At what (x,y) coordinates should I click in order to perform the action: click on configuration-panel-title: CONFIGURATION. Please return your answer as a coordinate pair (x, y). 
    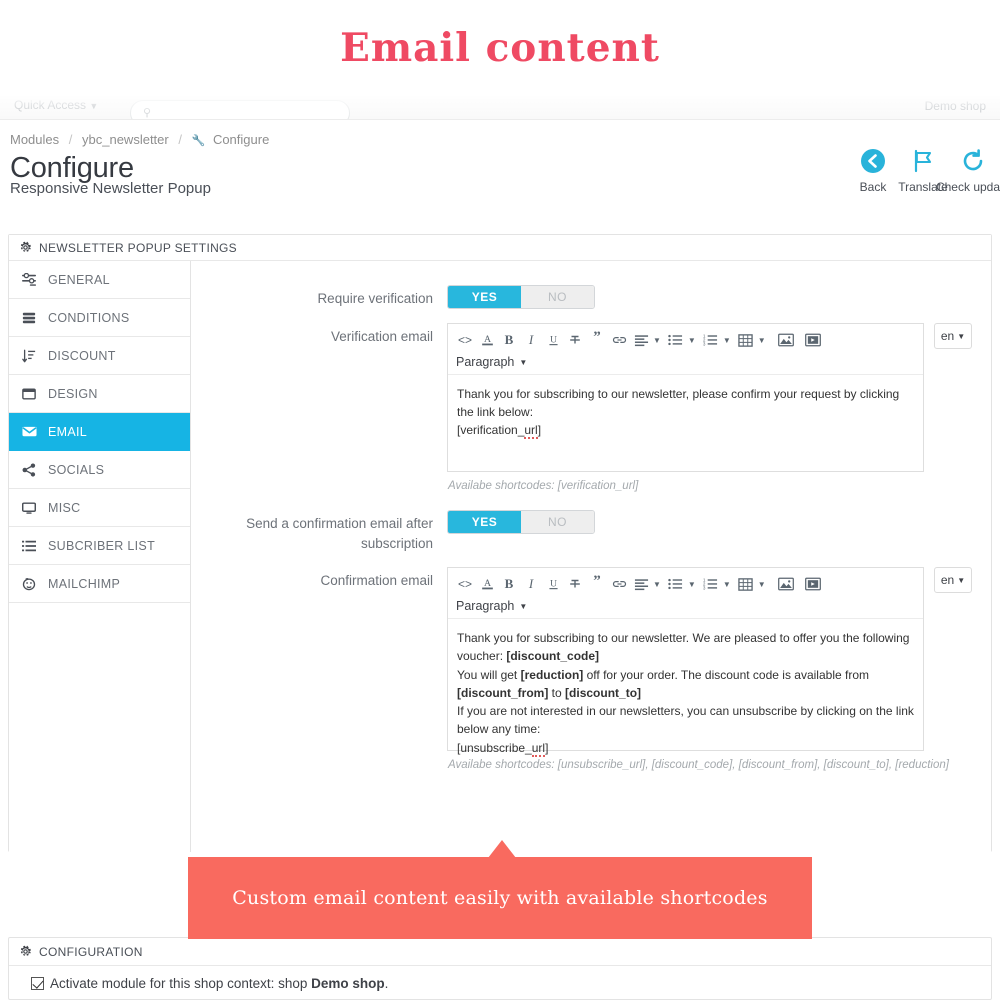
    Looking at the image, I should click on (91, 951).